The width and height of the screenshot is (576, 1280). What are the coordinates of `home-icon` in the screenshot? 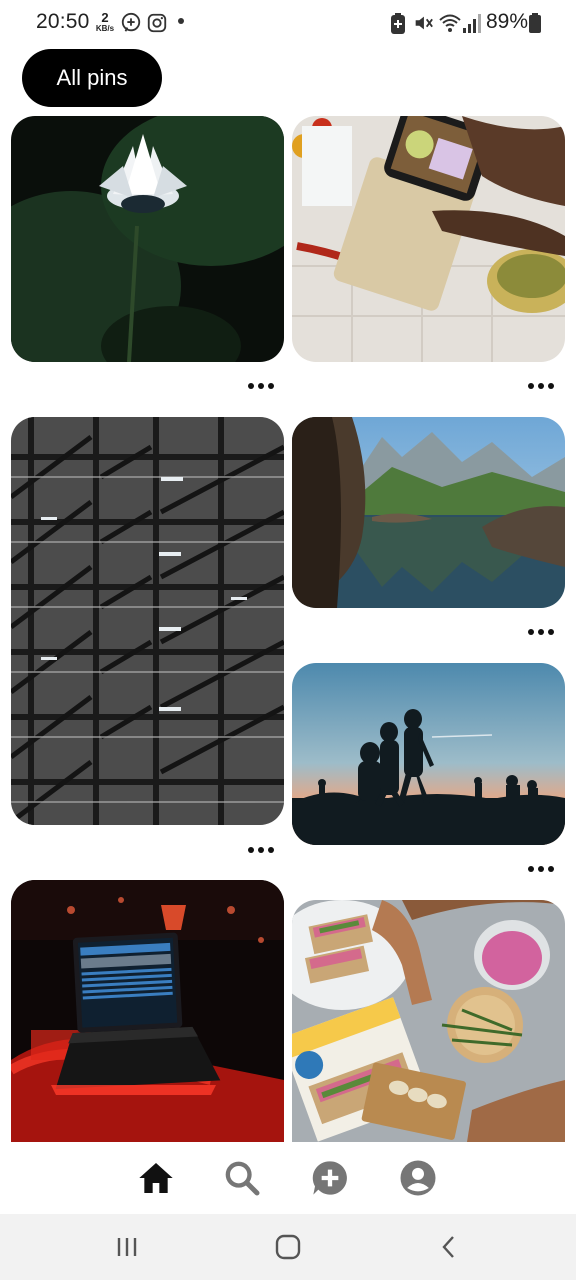 It's located at (156, 1178).